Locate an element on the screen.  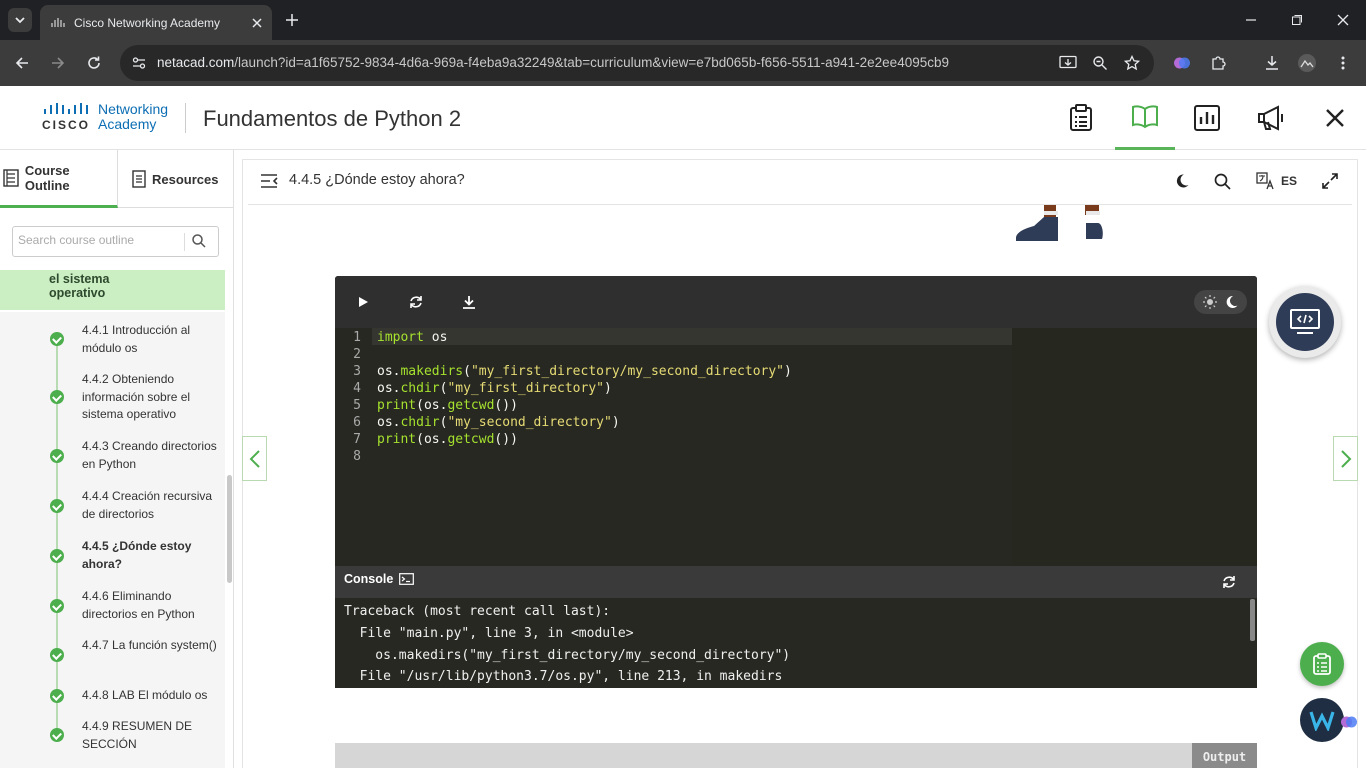
close-course-button is located at coordinates (1335, 118).